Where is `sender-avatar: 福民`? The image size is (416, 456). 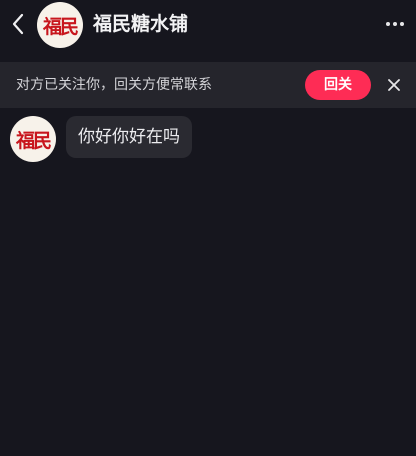 sender-avatar: 福民 is located at coordinates (33, 139).